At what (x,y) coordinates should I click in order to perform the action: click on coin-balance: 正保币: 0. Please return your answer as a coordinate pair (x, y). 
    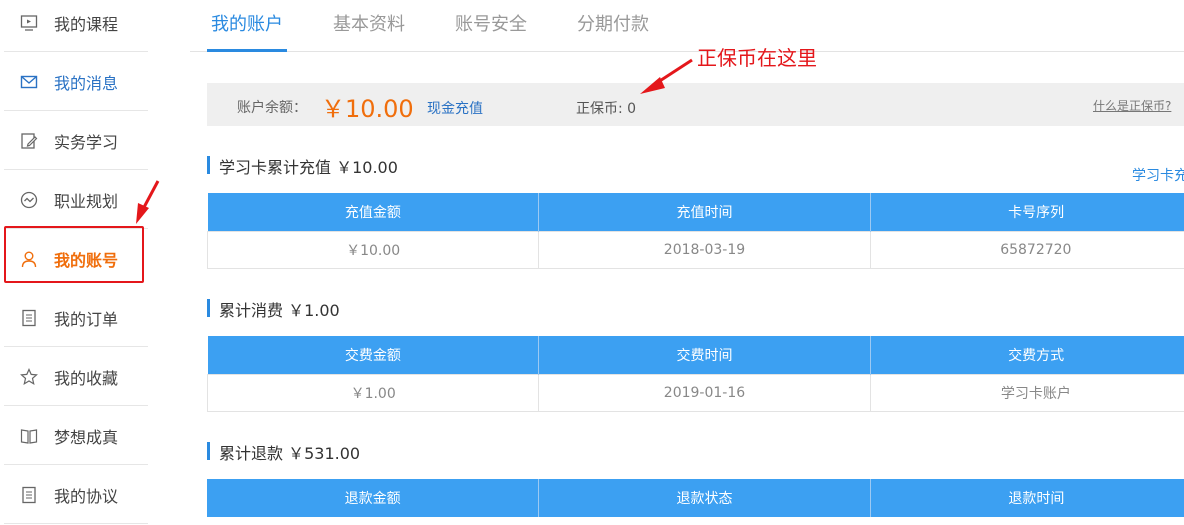
    Looking at the image, I should click on (606, 109).